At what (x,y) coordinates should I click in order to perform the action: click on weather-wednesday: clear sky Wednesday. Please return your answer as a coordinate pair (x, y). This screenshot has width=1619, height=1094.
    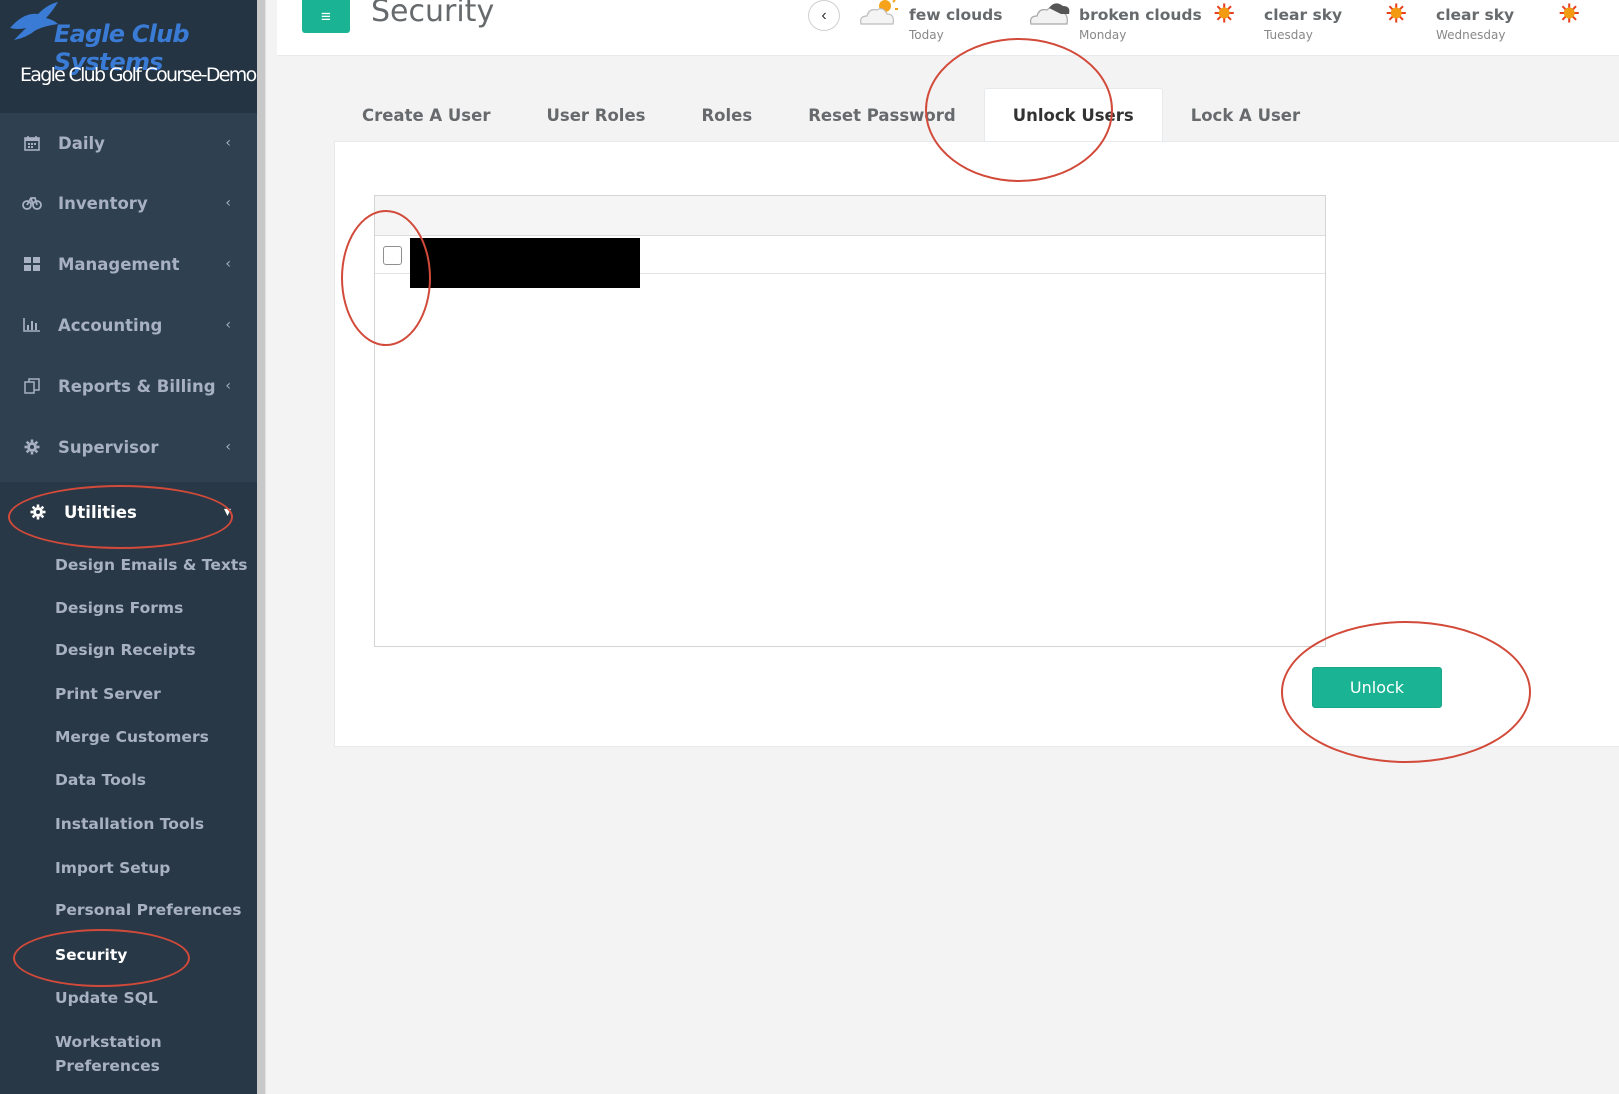
    Looking at the image, I should click on (1471, 25).